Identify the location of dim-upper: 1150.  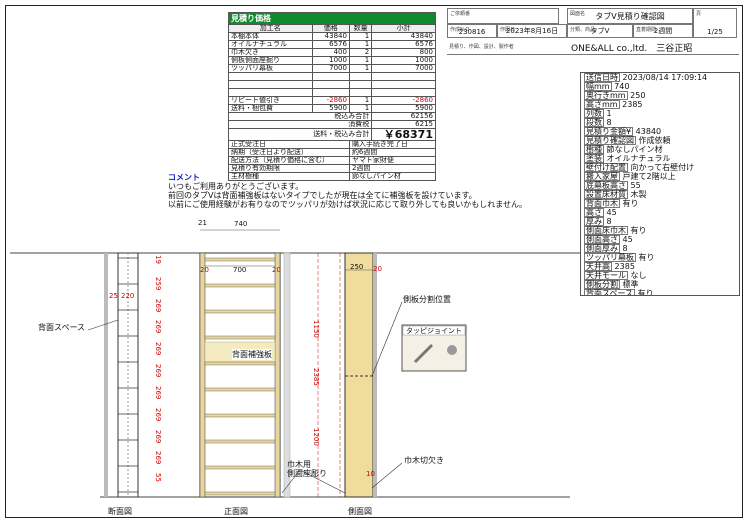
(316, 329).